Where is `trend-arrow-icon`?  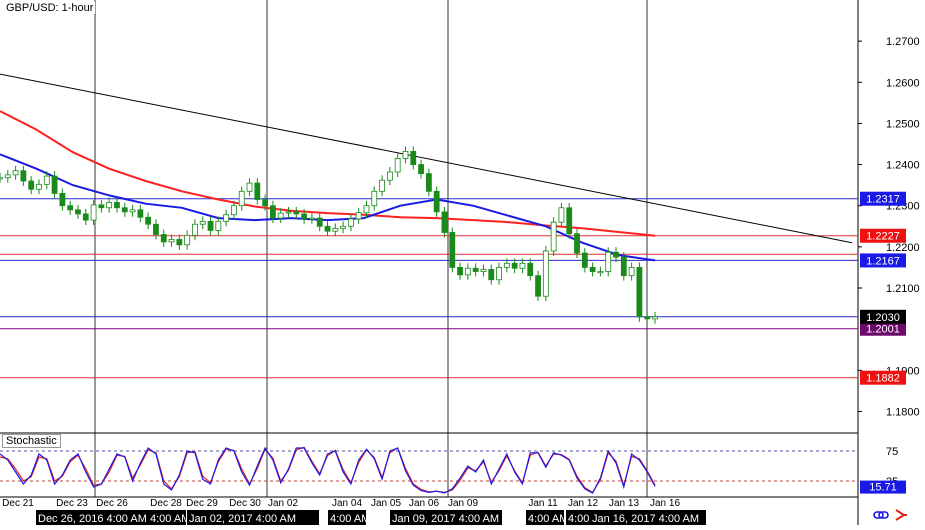
trend-arrow-icon is located at coordinates (901, 515).